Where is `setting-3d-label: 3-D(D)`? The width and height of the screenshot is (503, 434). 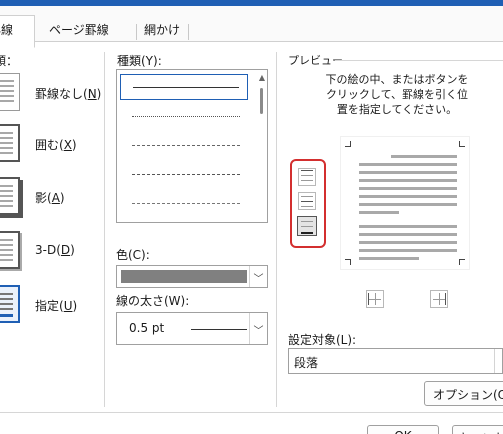 setting-3d-label: 3-D(D) is located at coordinates (55, 250).